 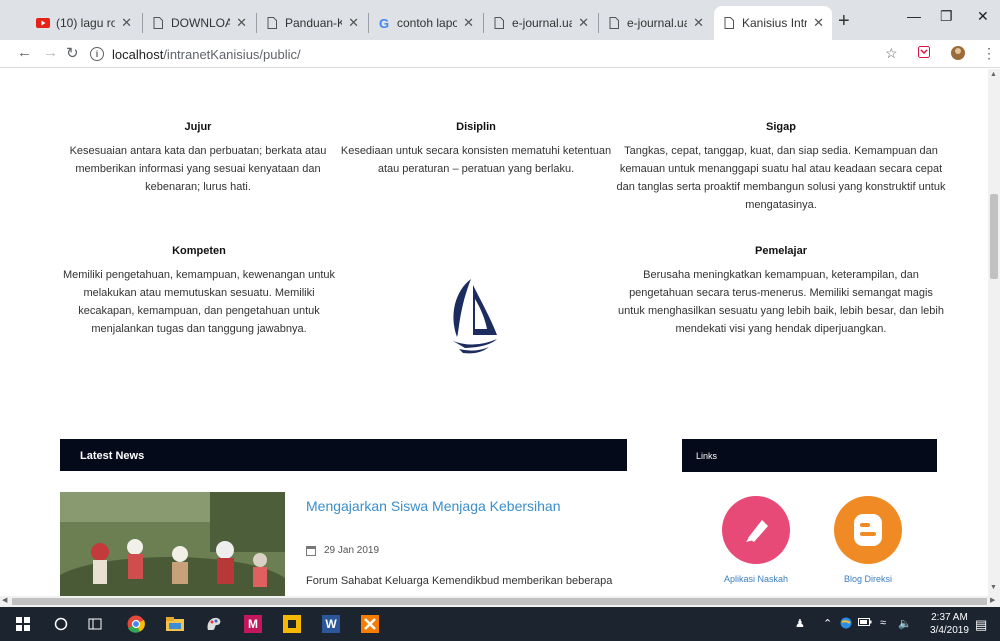 What do you see at coordinates (343, 455) in the screenshot?
I see `latest-news-header: Latest News` at bounding box center [343, 455].